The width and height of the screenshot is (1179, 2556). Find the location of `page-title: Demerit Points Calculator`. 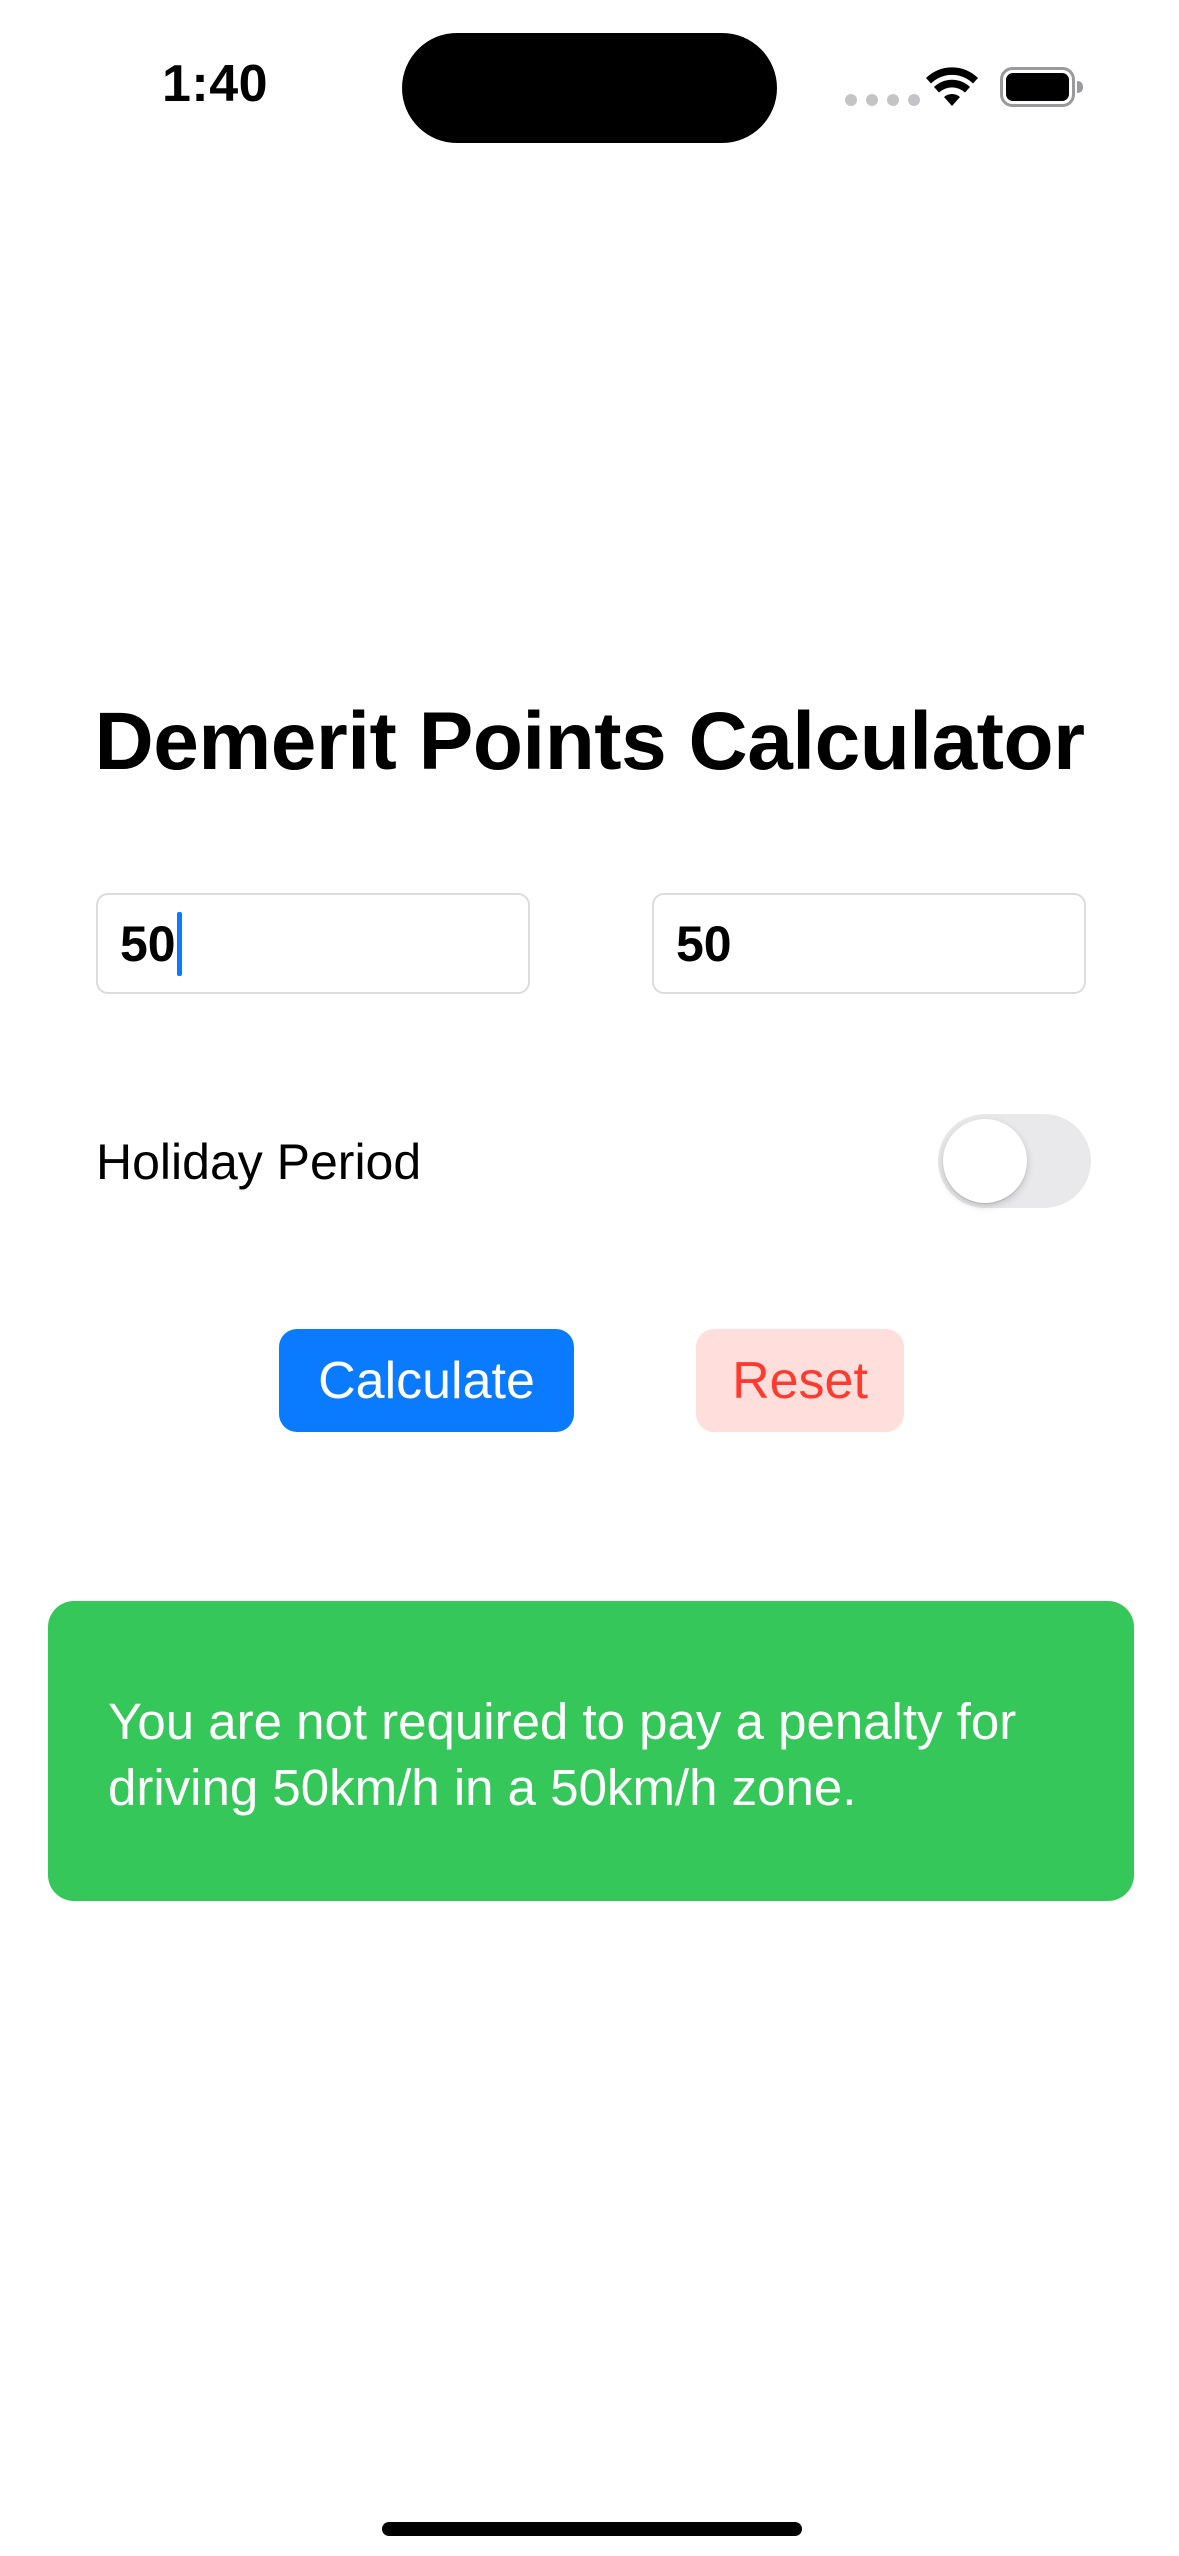

page-title: Demerit Points Calculator is located at coordinates (589, 741).